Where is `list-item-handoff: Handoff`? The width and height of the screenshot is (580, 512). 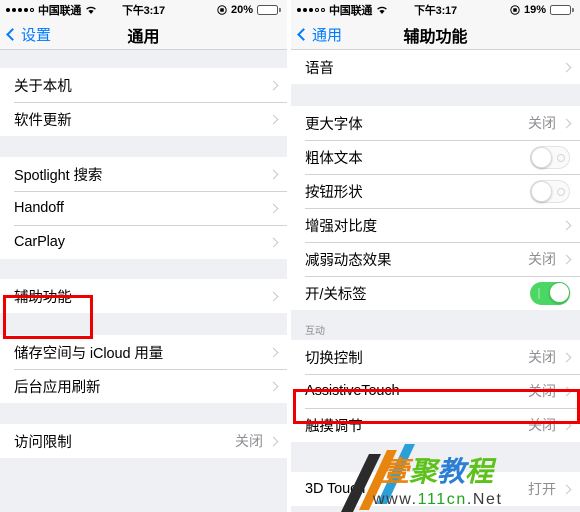
list-item-handoff: Handoff is located at coordinates (143, 208).